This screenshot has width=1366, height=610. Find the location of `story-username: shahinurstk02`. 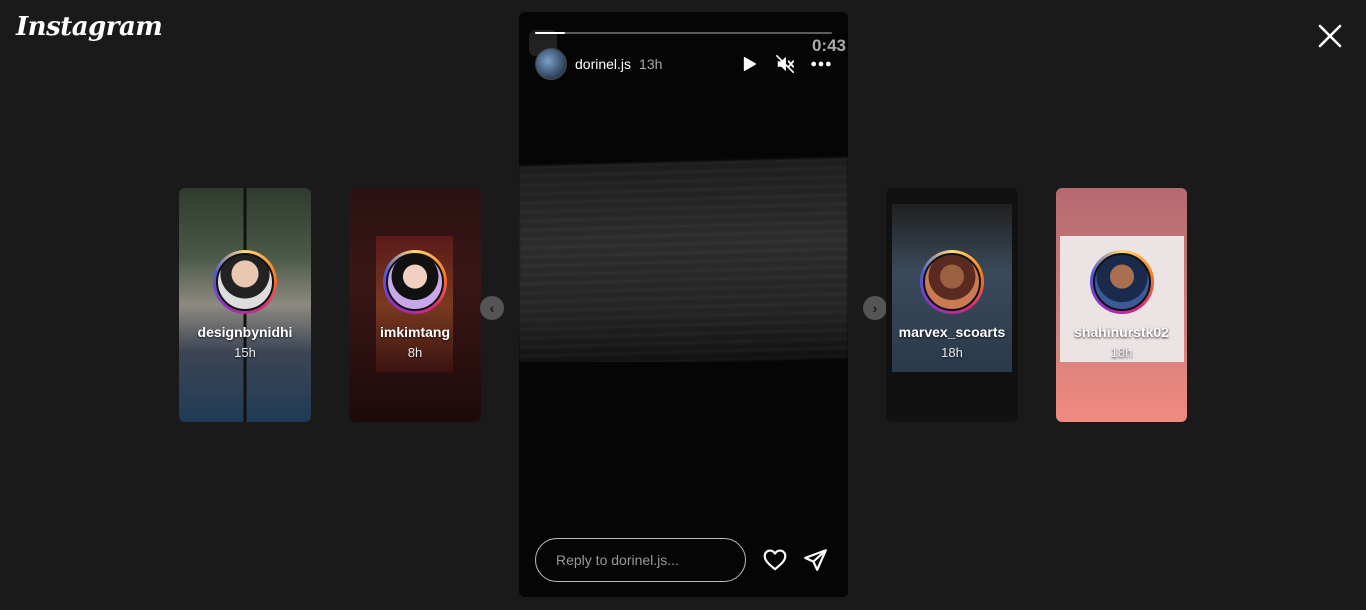

story-username: shahinurstk02 is located at coordinates (1121, 332).